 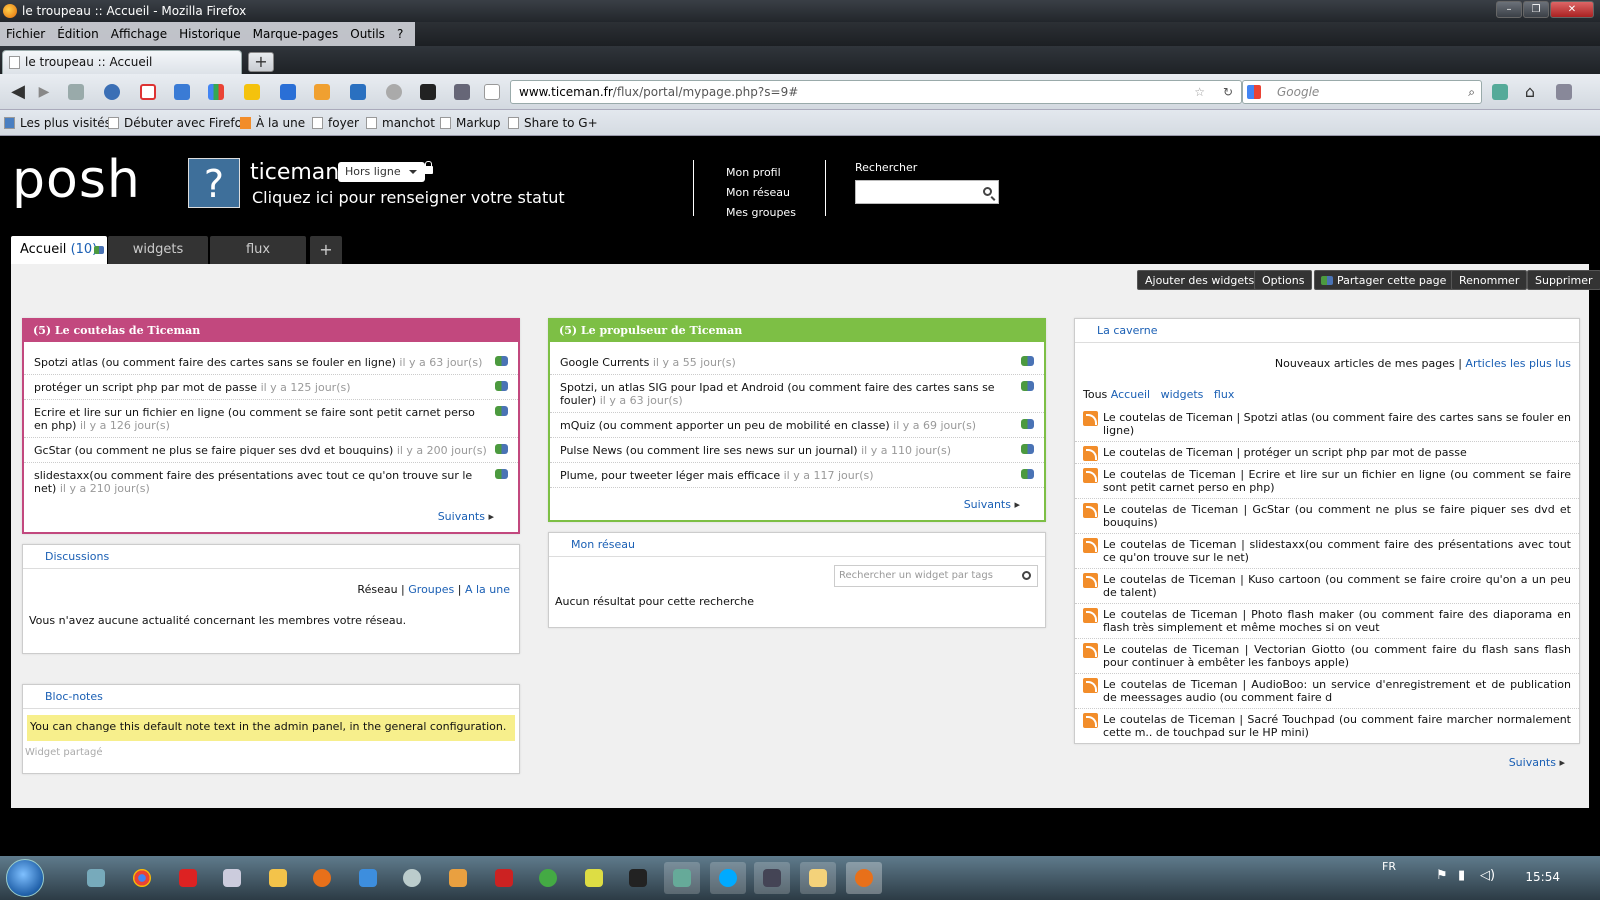 I want to click on filter-reseau: Réseau, so click(x=377, y=589).